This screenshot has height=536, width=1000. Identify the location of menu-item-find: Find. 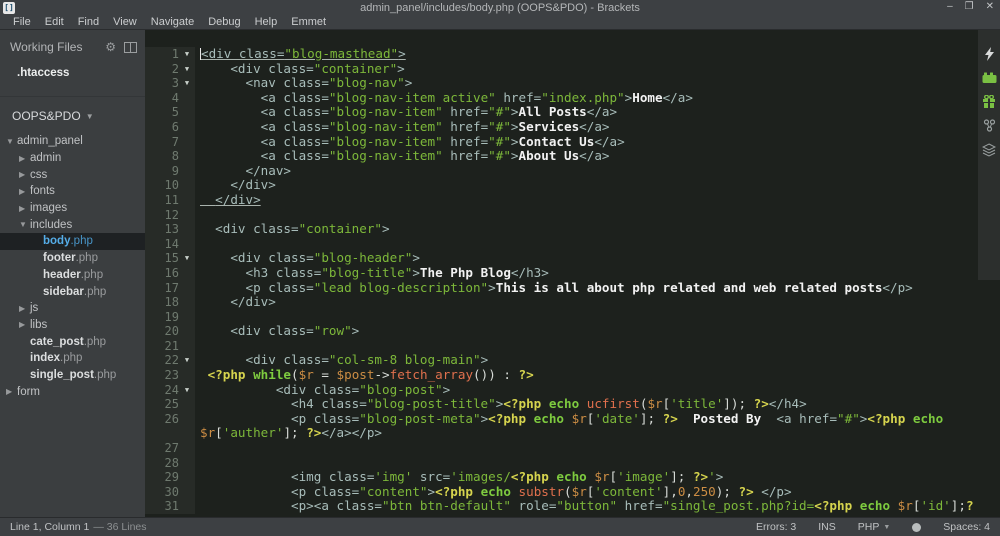
(88, 22).